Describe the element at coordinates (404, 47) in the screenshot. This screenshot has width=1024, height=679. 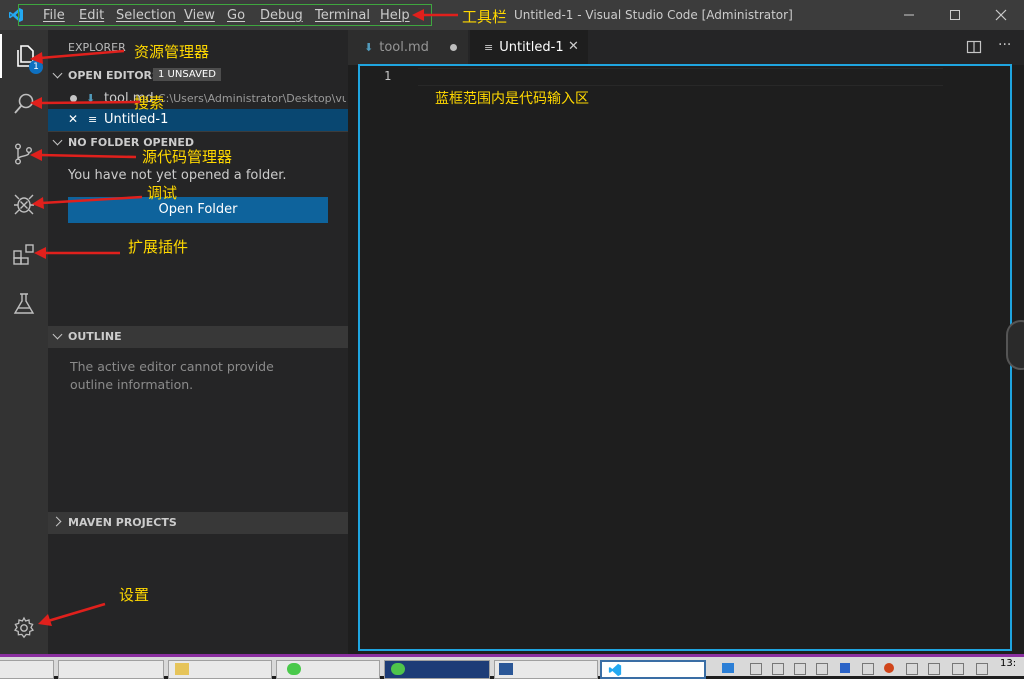
I see `tab-label: tool.md` at that location.